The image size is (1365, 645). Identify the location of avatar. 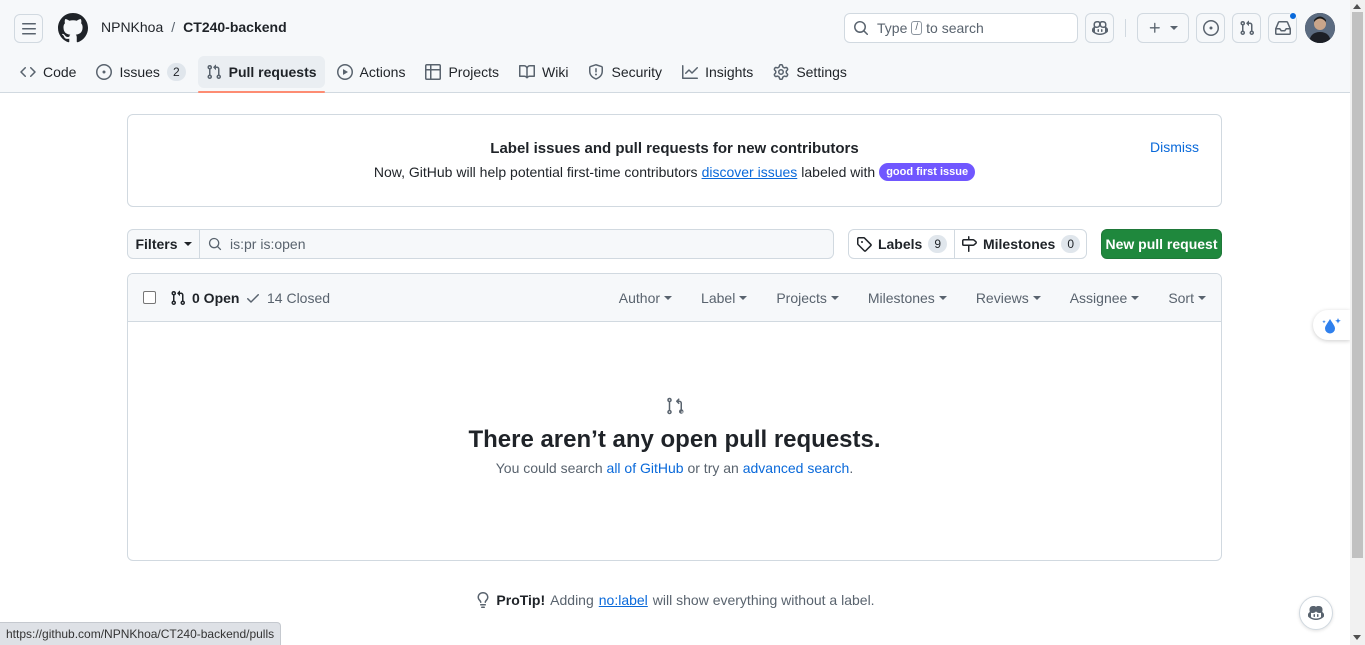
(1320, 28).